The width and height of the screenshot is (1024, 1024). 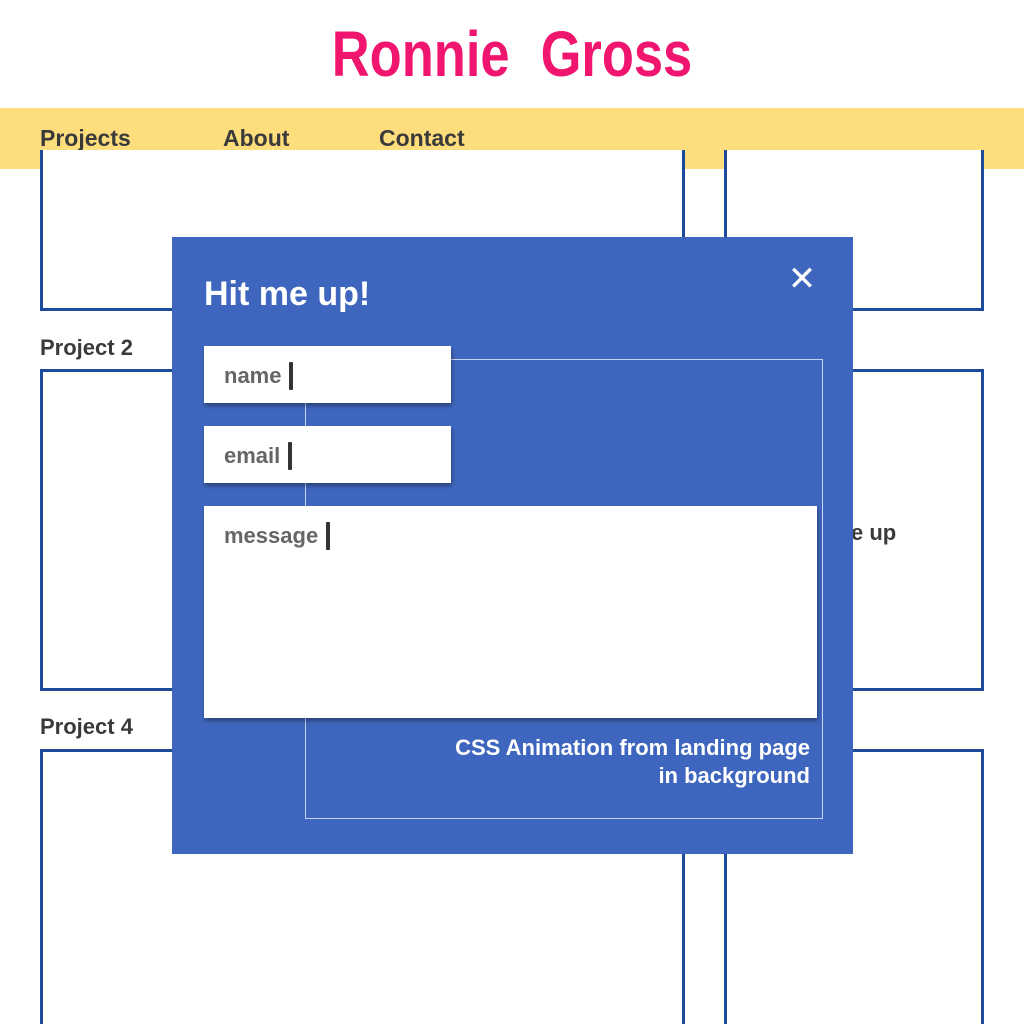 What do you see at coordinates (287, 294) in the screenshot?
I see `modal-title: Hit me up!` at bounding box center [287, 294].